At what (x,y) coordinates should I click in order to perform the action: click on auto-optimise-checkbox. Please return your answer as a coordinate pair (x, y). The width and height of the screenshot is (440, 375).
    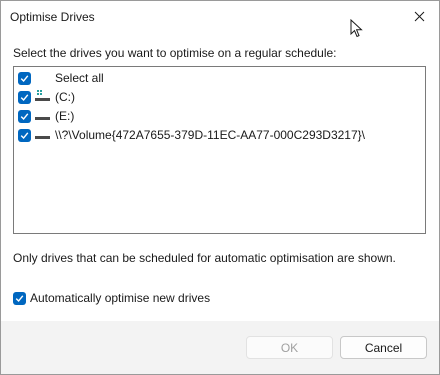
    Looking at the image, I should click on (19, 298).